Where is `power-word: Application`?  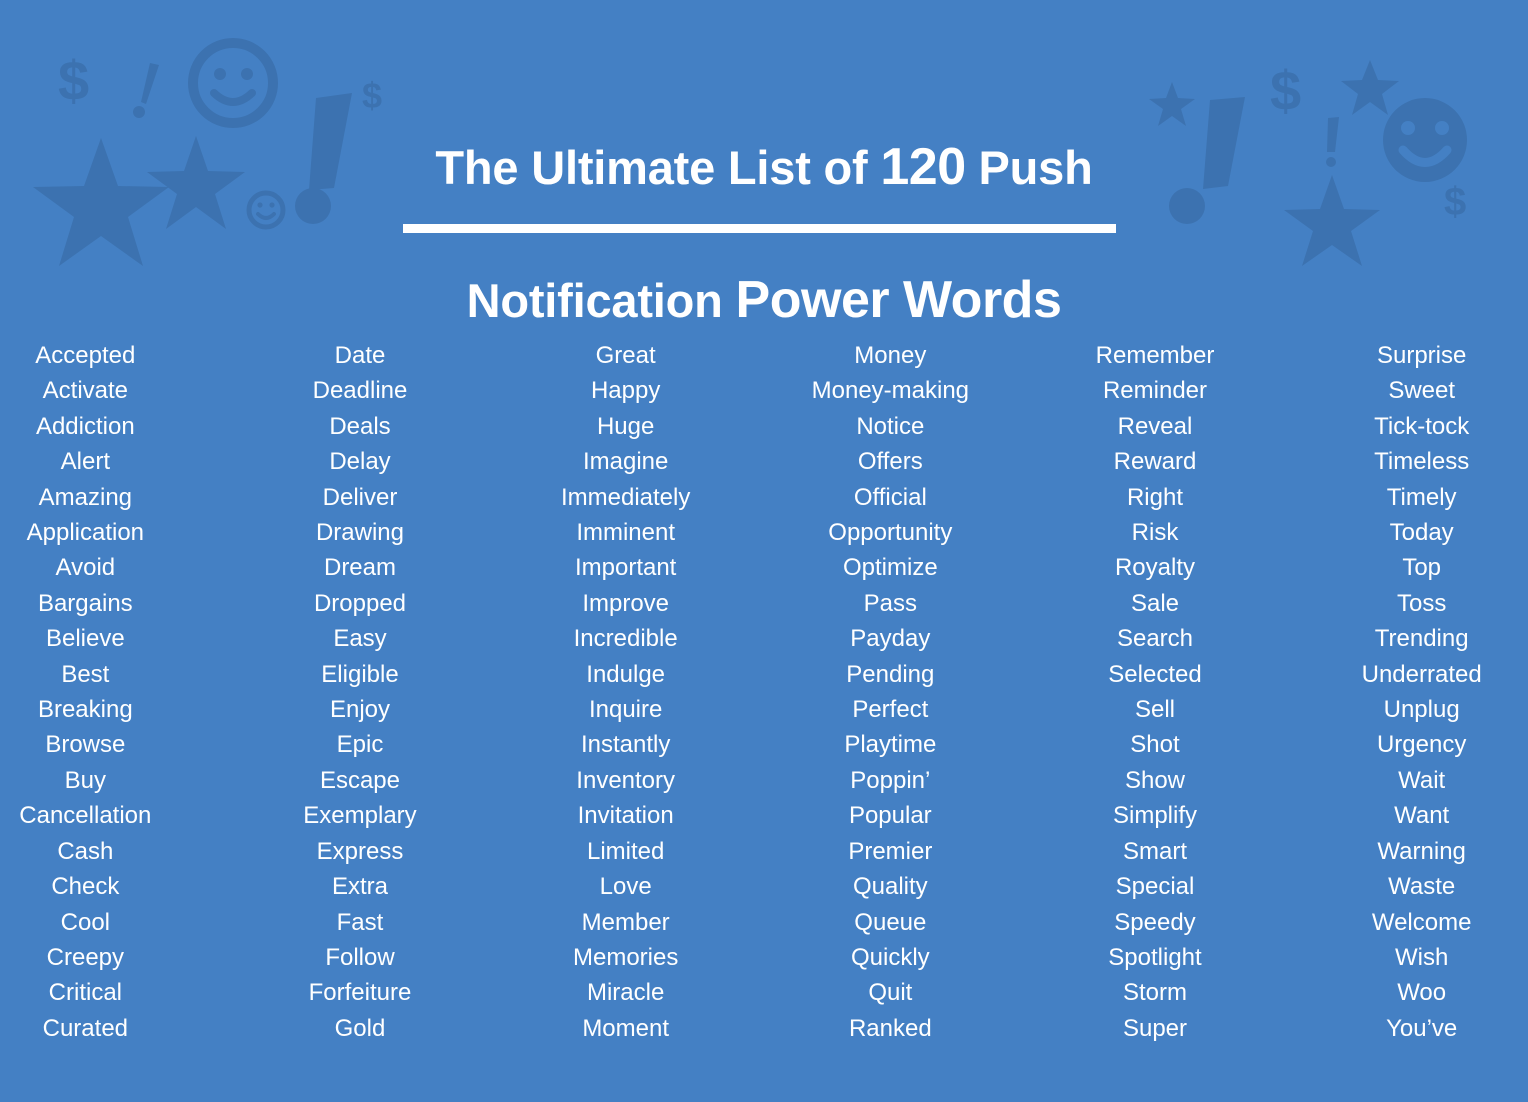 power-word: Application is located at coordinates (85, 533).